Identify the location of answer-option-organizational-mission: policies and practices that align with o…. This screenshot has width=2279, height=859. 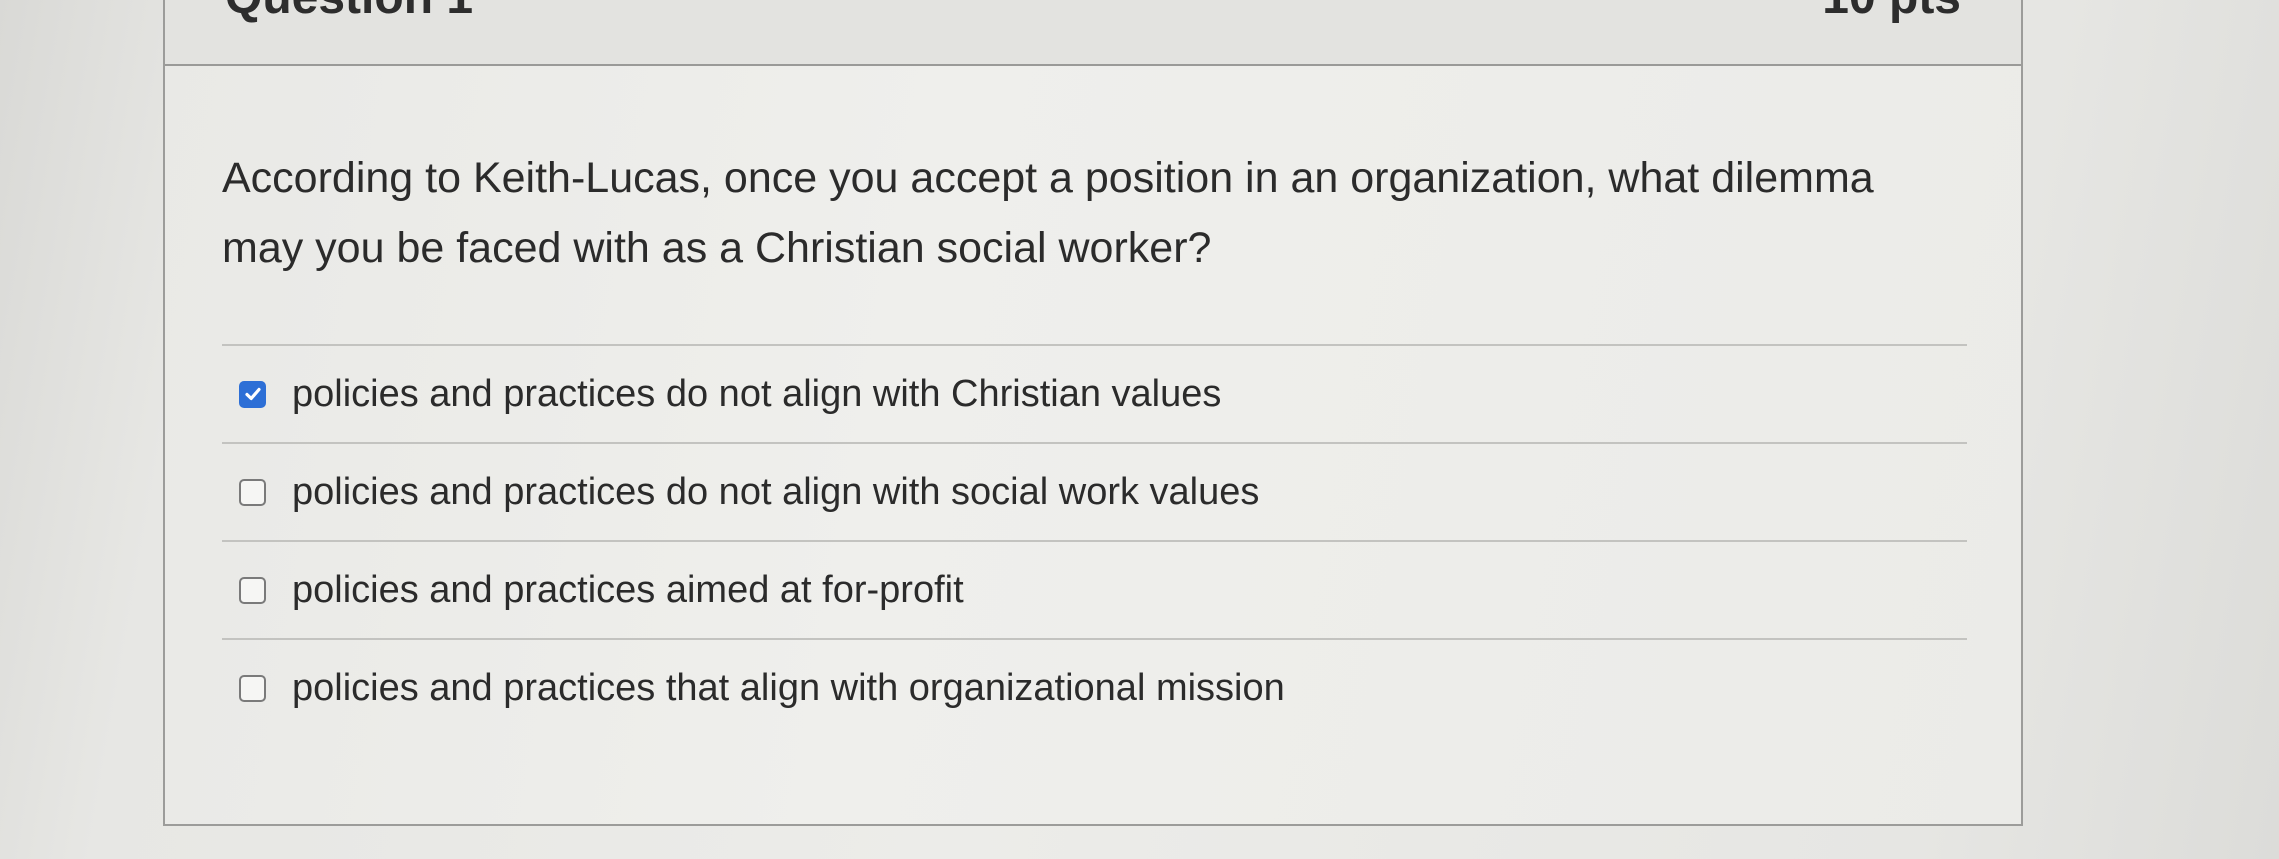
(1094, 688).